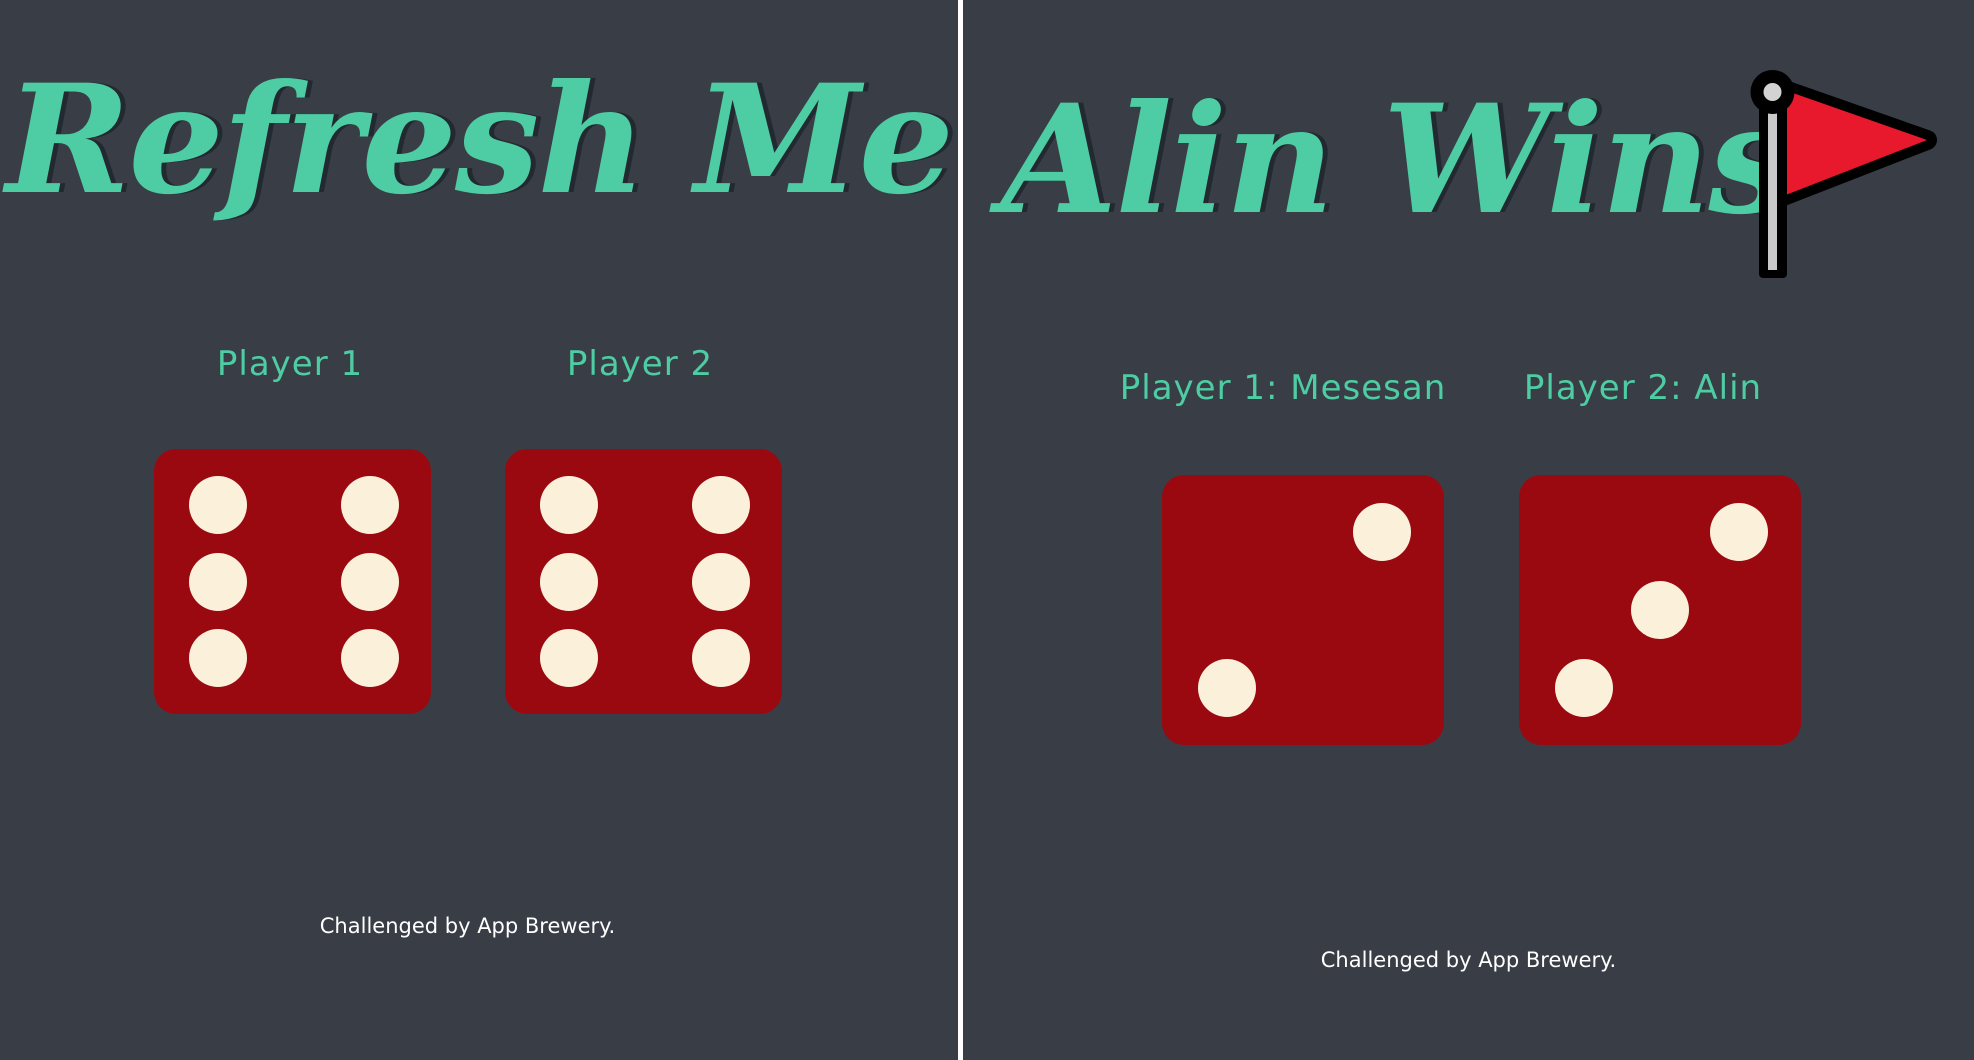  What do you see at coordinates (640, 364) in the screenshot?
I see `player-2-label: Player 2` at bounding box center [640, 364].